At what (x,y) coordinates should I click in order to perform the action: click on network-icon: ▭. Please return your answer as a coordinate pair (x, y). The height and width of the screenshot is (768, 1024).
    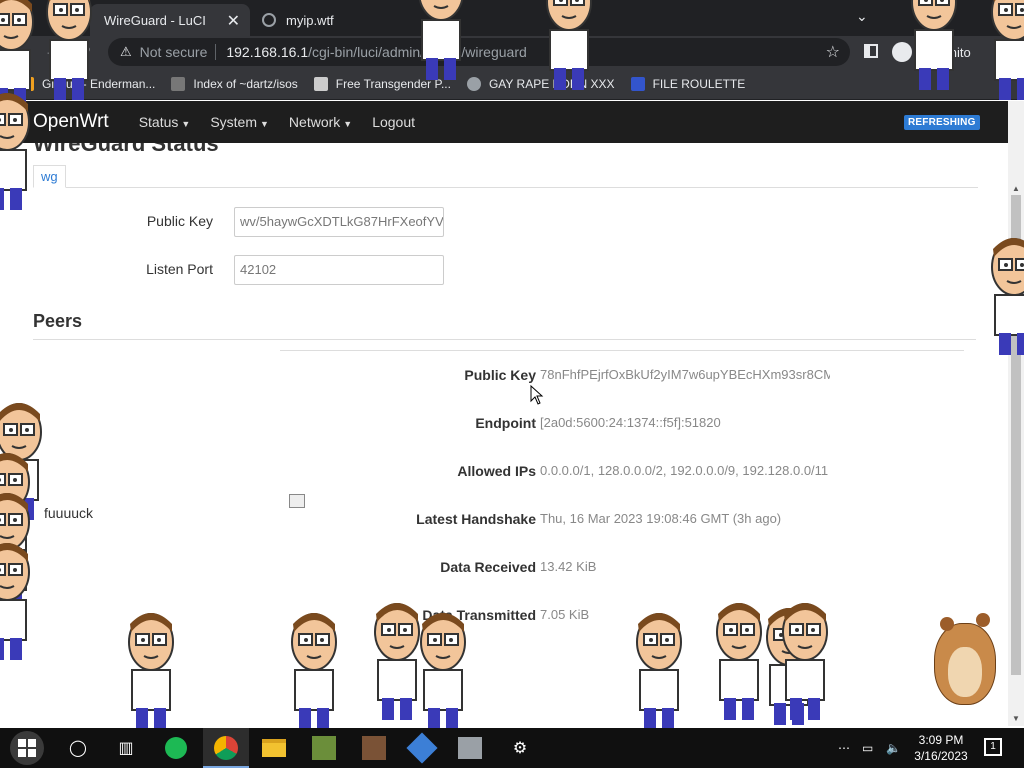
    Looking at the image, I should click on (867, 748).